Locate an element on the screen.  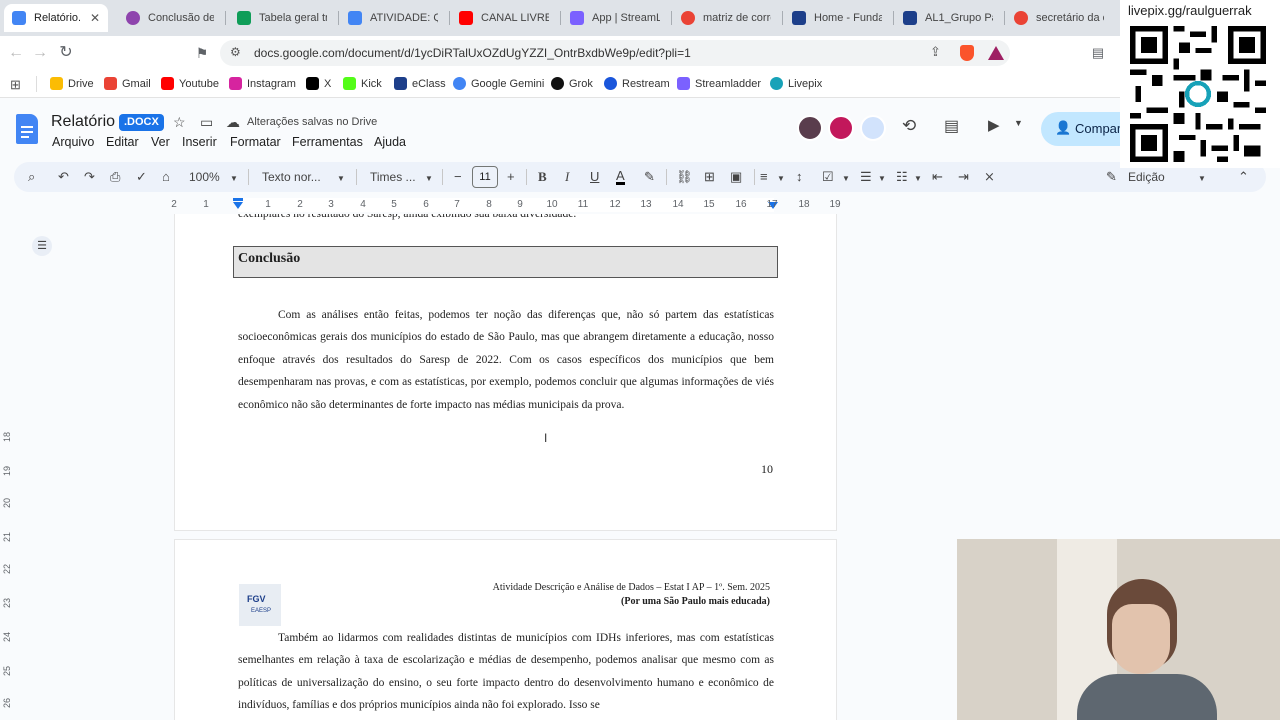
bookmark-icon: ⚑ is located at coordinates (202, 53).